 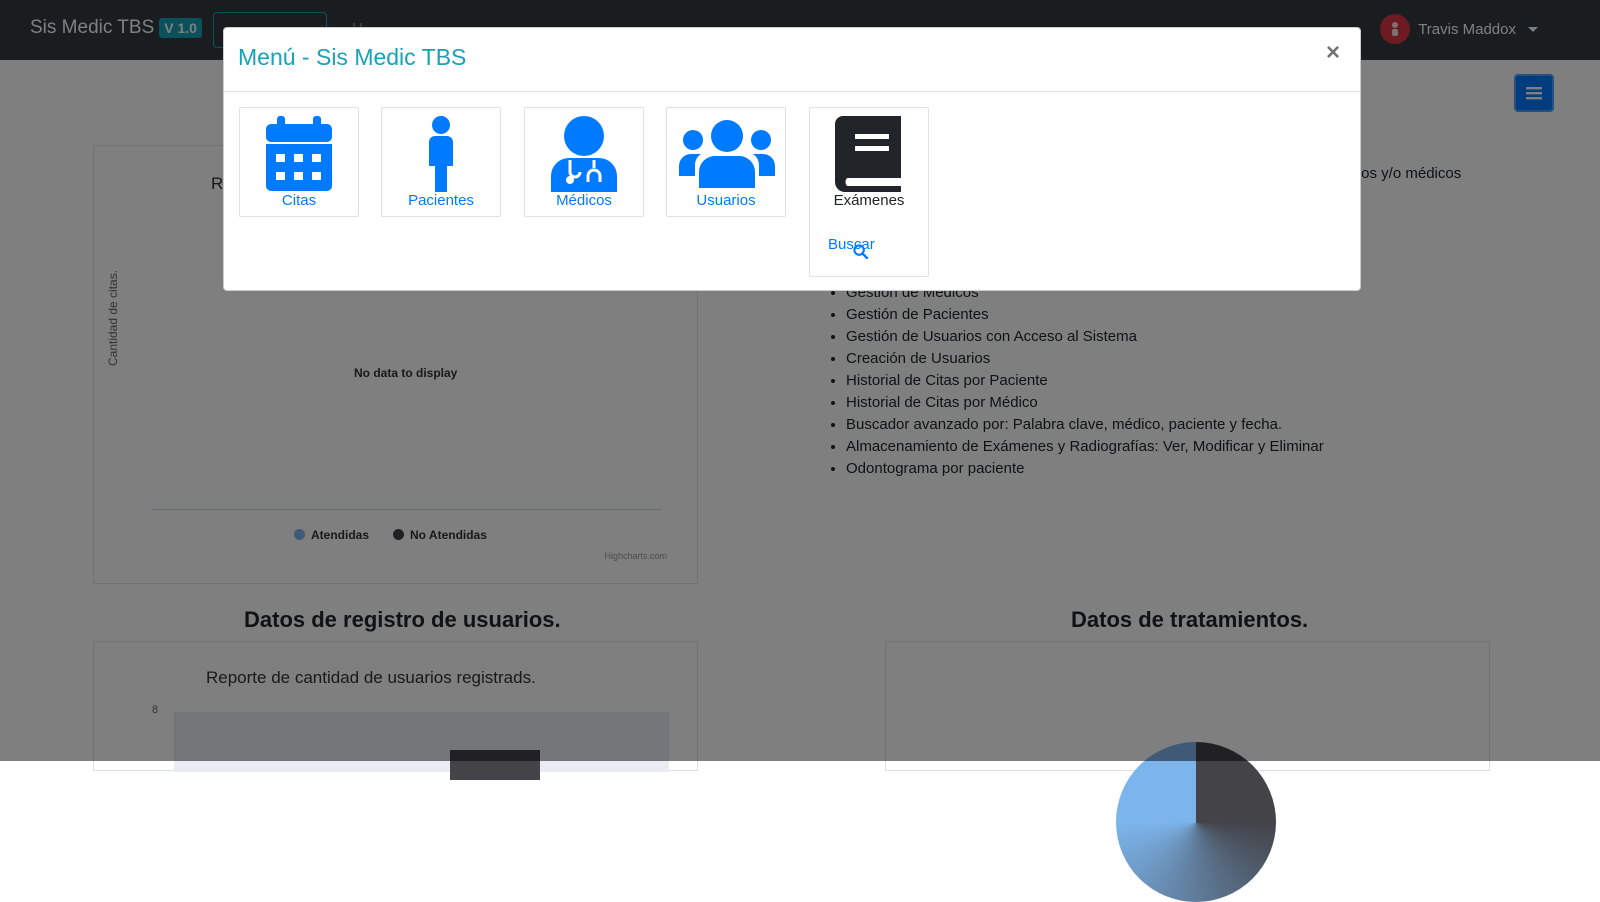 What do you see at coordinates (726, 200) in the screenshot?
I see `tile-label: Usuarios` at bounding box center [726, 200].